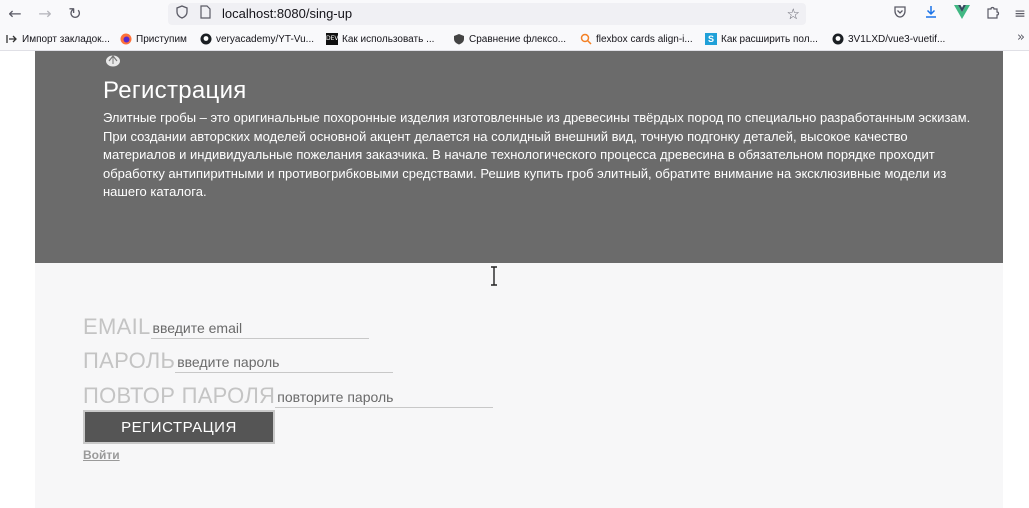 The height and width of the screenshot is (508, 1029). I want to click on dev-icon: DEV, so click(332, 39).